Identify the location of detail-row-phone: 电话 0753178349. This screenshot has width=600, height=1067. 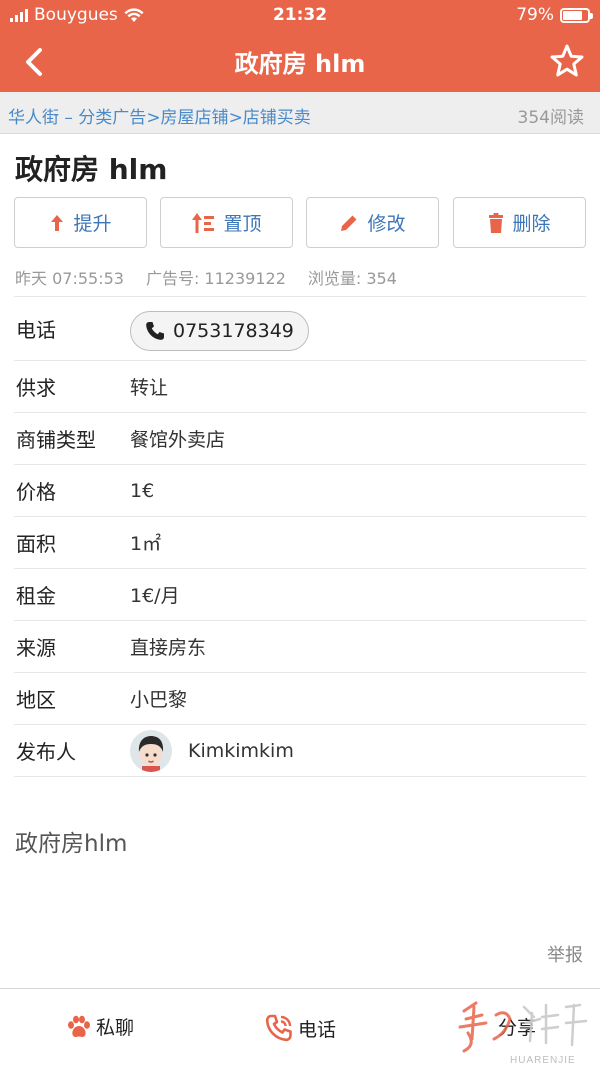
(300, 329).